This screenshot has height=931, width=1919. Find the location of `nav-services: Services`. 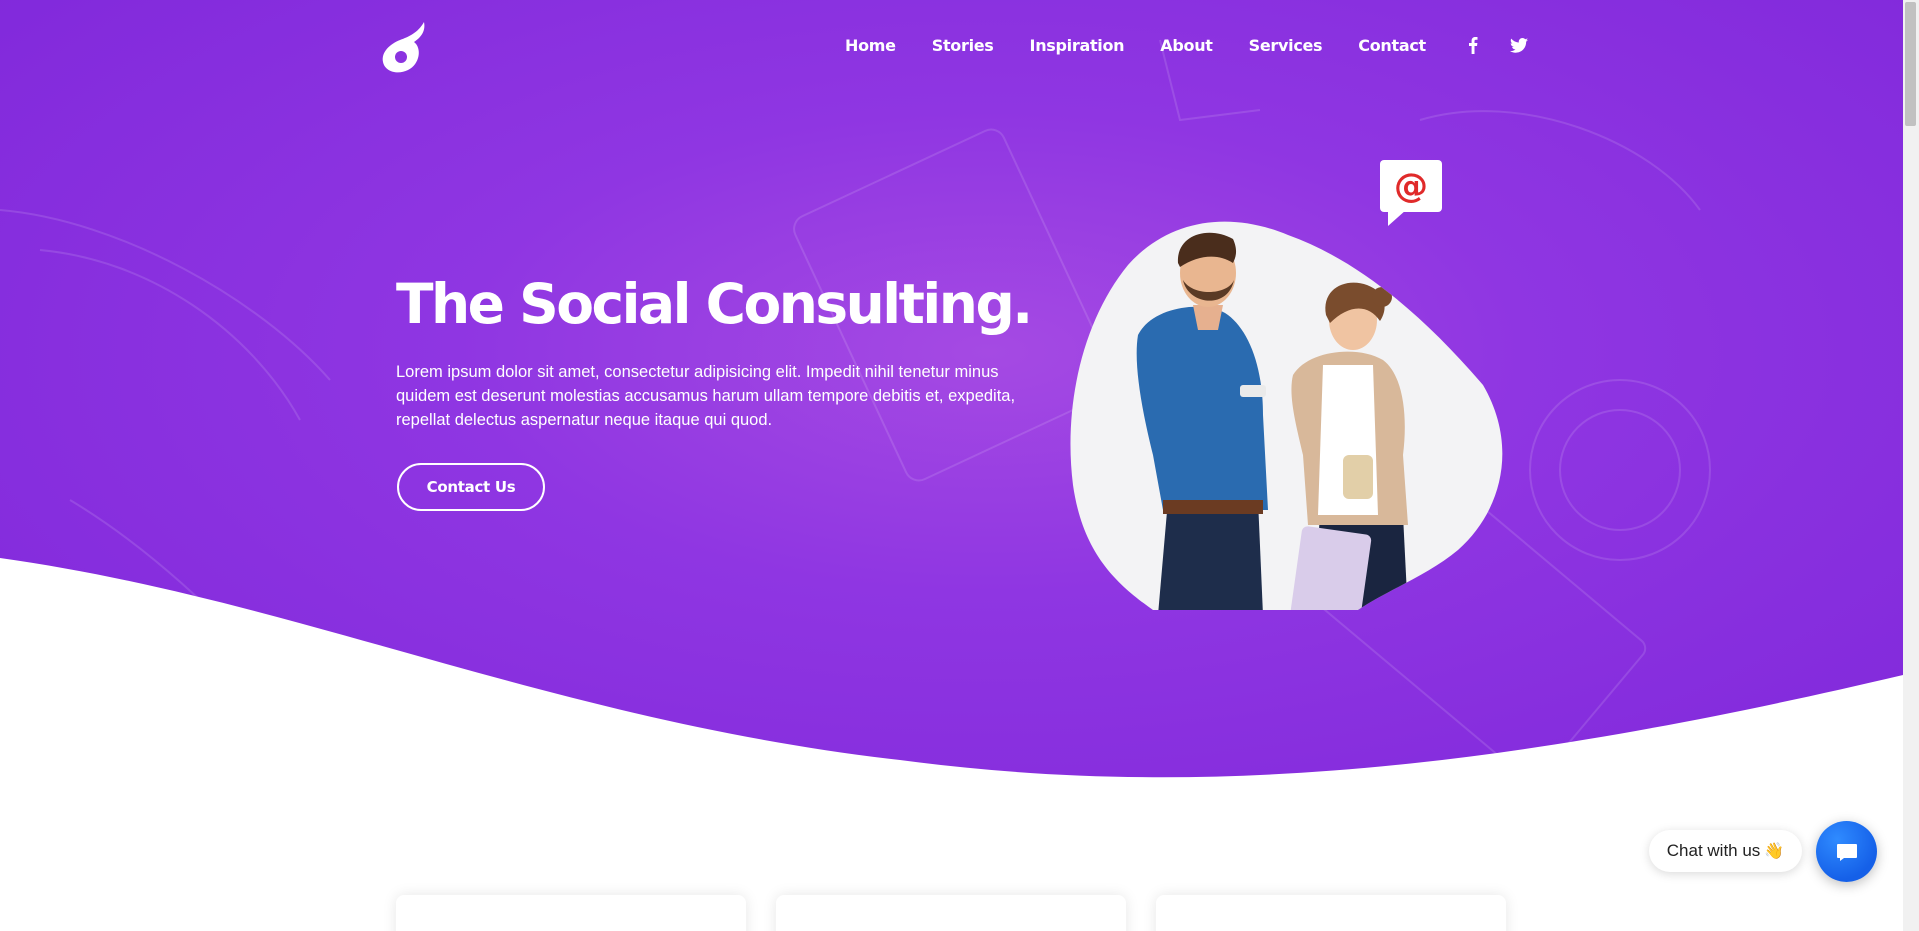

nav-services: Services is located at coordinates (1286, 45).